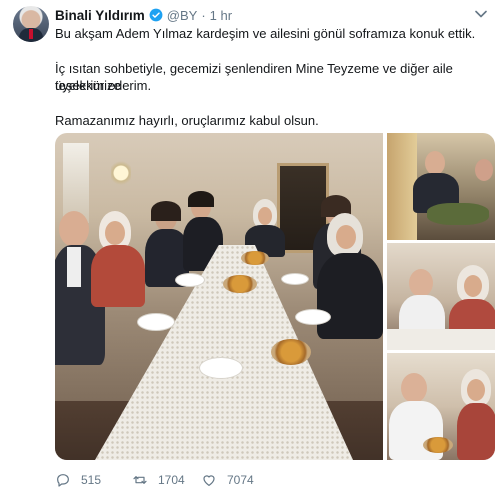  What do you see at coordinates (441, 186) in the screenshot?
I see `photo-couch-thumb` at bounding box center [441, 186].